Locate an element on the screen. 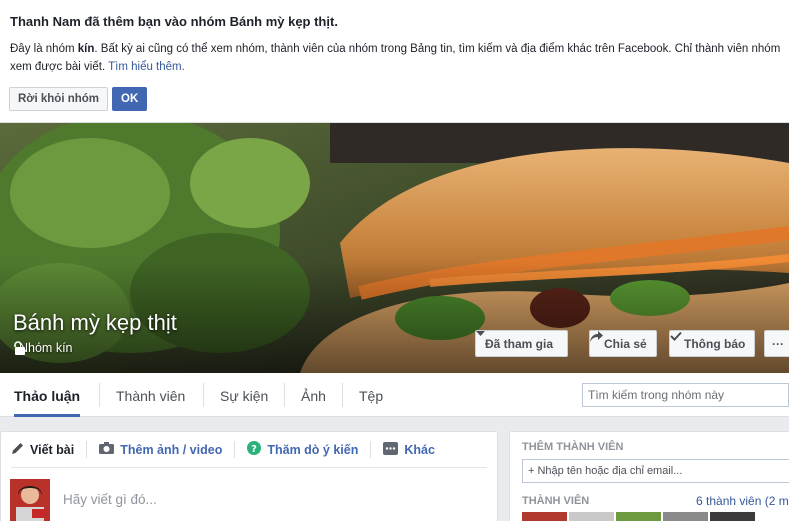 The height and width of the screenshot is (521, 789). group-tabs: Thảo luận Thành viên Sự kiện Ảnh Tệp is located at coordinates (394, 395).